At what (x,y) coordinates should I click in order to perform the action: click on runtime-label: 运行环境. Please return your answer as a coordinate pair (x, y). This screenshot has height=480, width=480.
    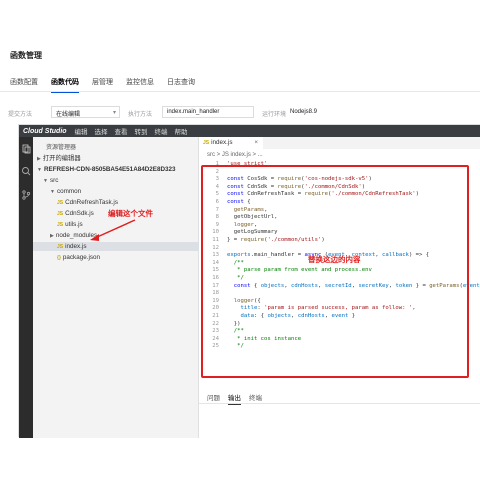
    Looking at the image, I should click on (274, 115).